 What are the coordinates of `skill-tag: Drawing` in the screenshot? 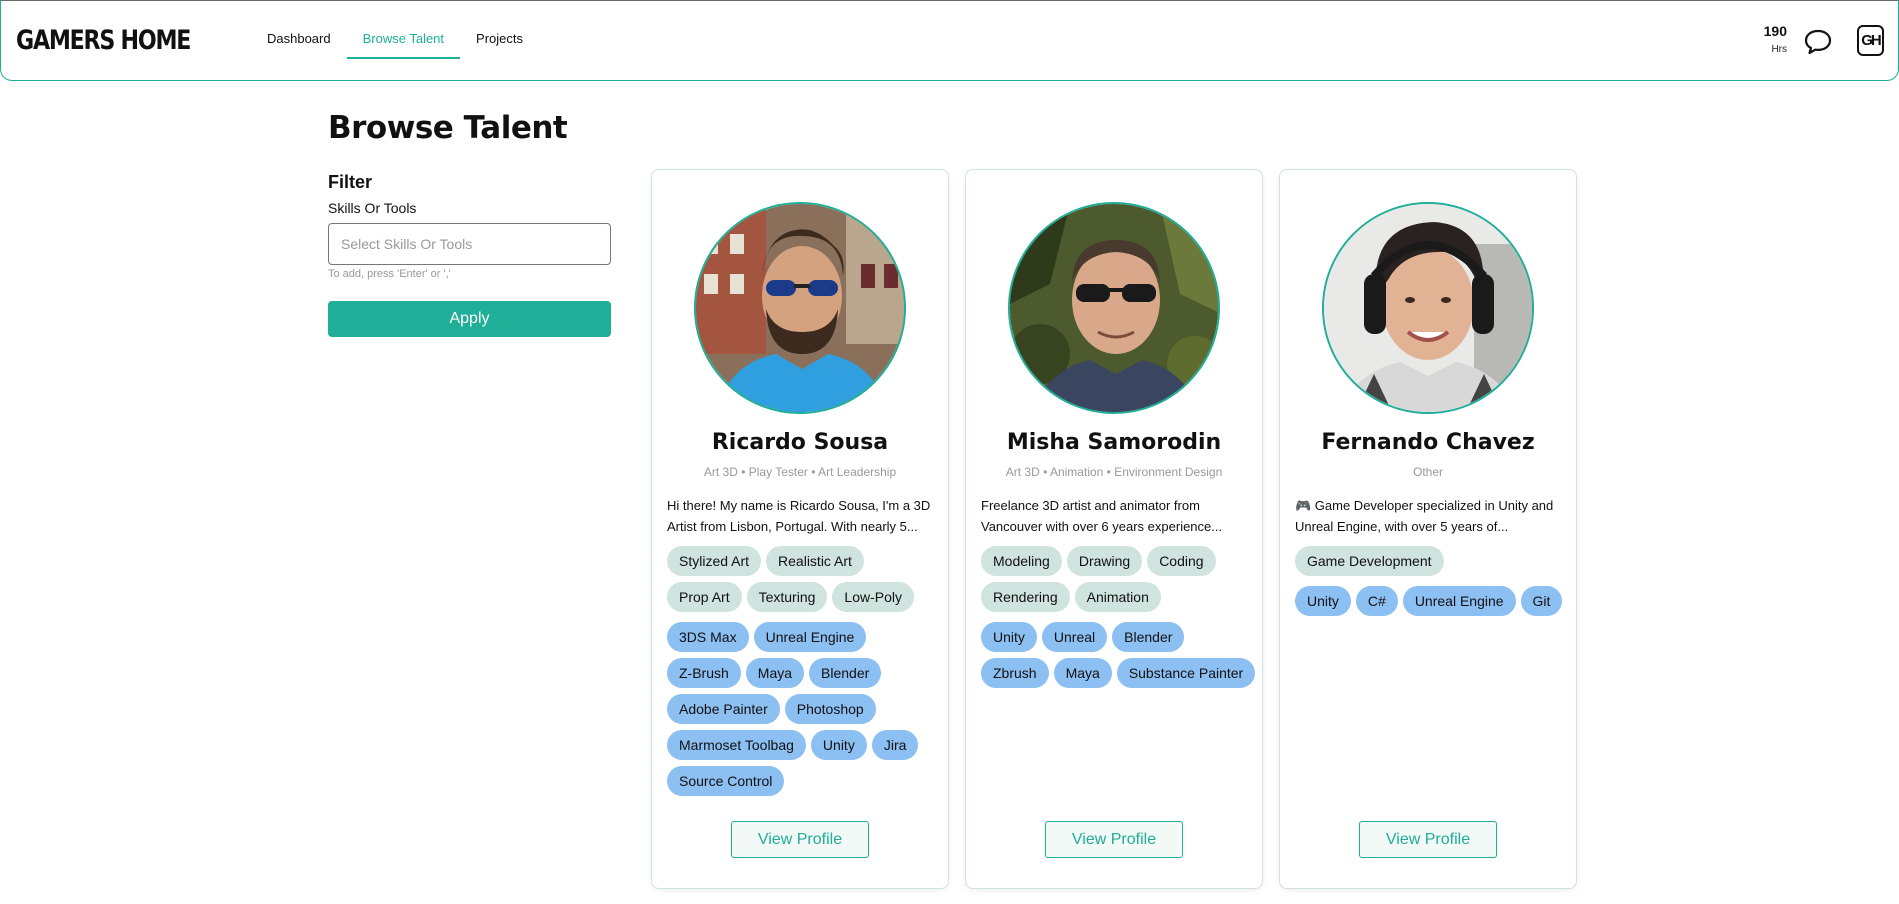 It's located at (1104, 561).